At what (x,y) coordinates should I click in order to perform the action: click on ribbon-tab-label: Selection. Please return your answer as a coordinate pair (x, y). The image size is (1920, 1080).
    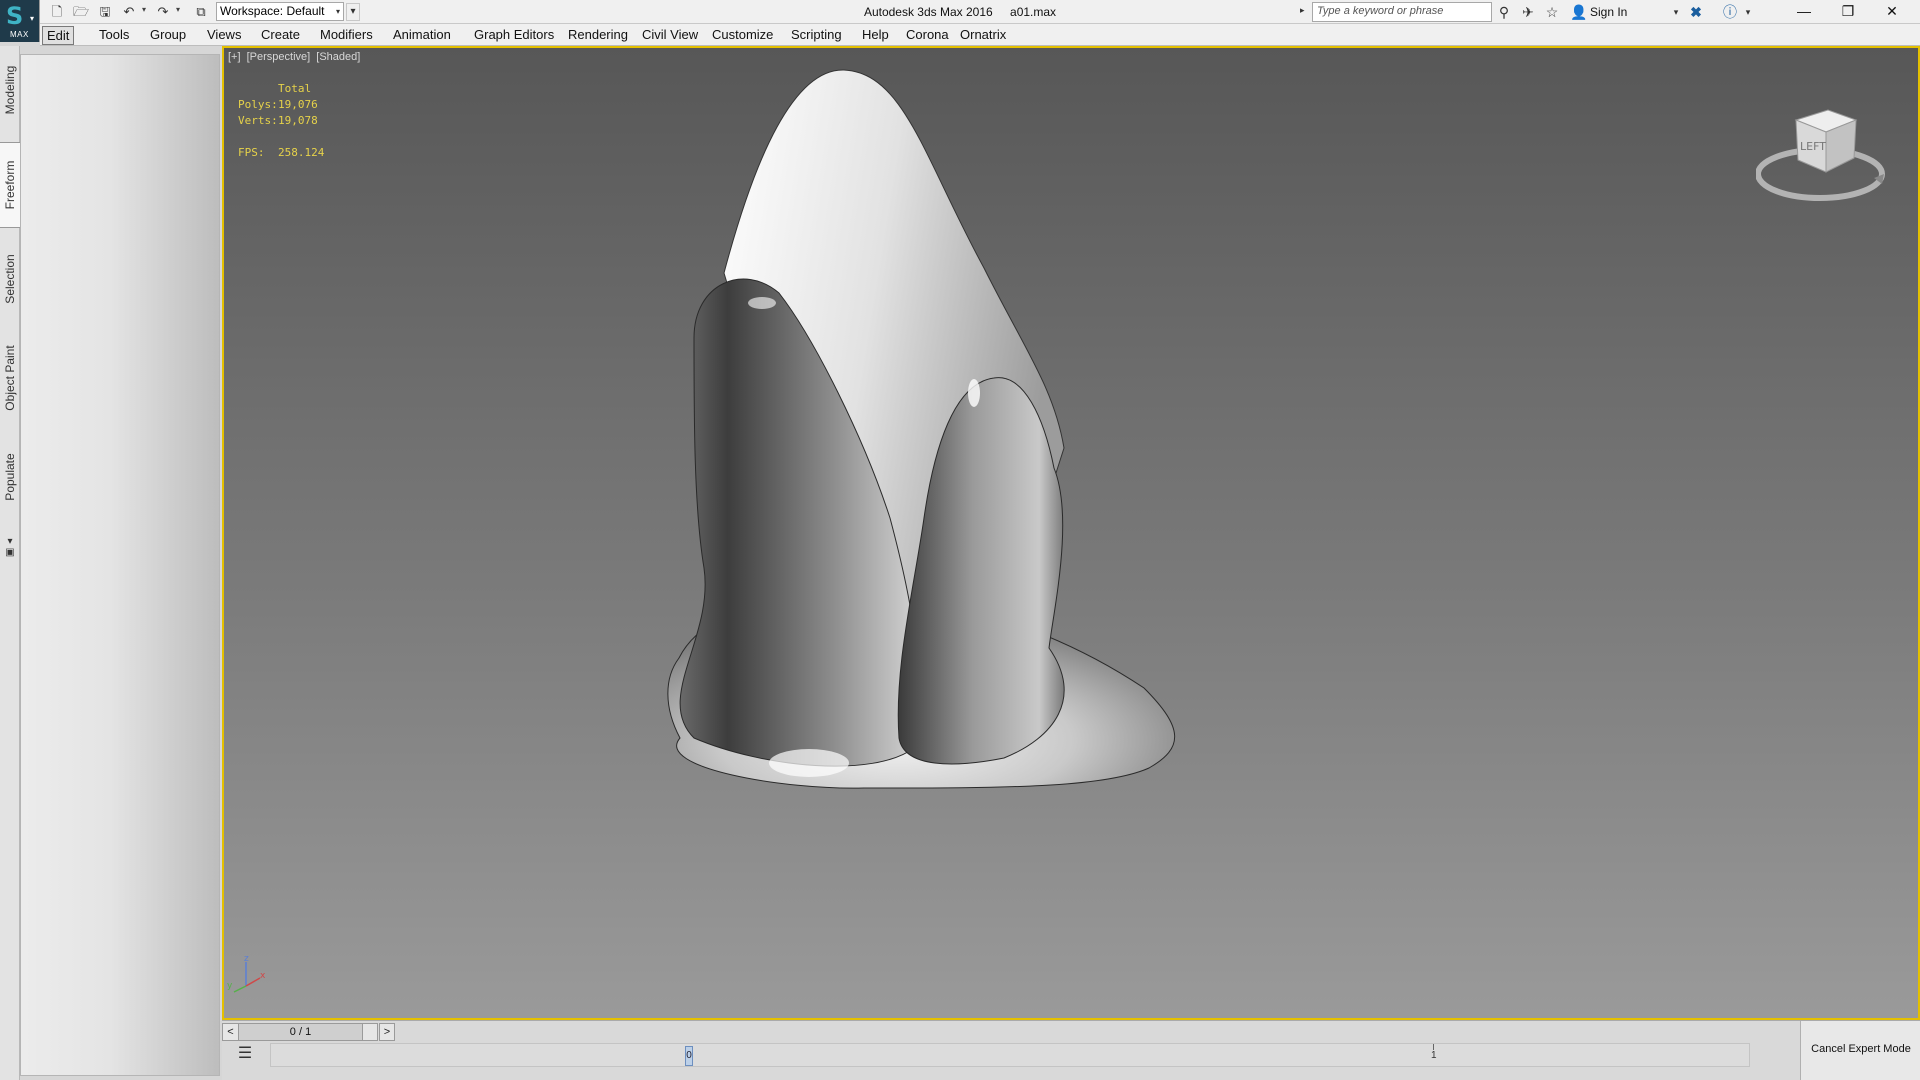
    Looking at the image, I should click on (10, 279).